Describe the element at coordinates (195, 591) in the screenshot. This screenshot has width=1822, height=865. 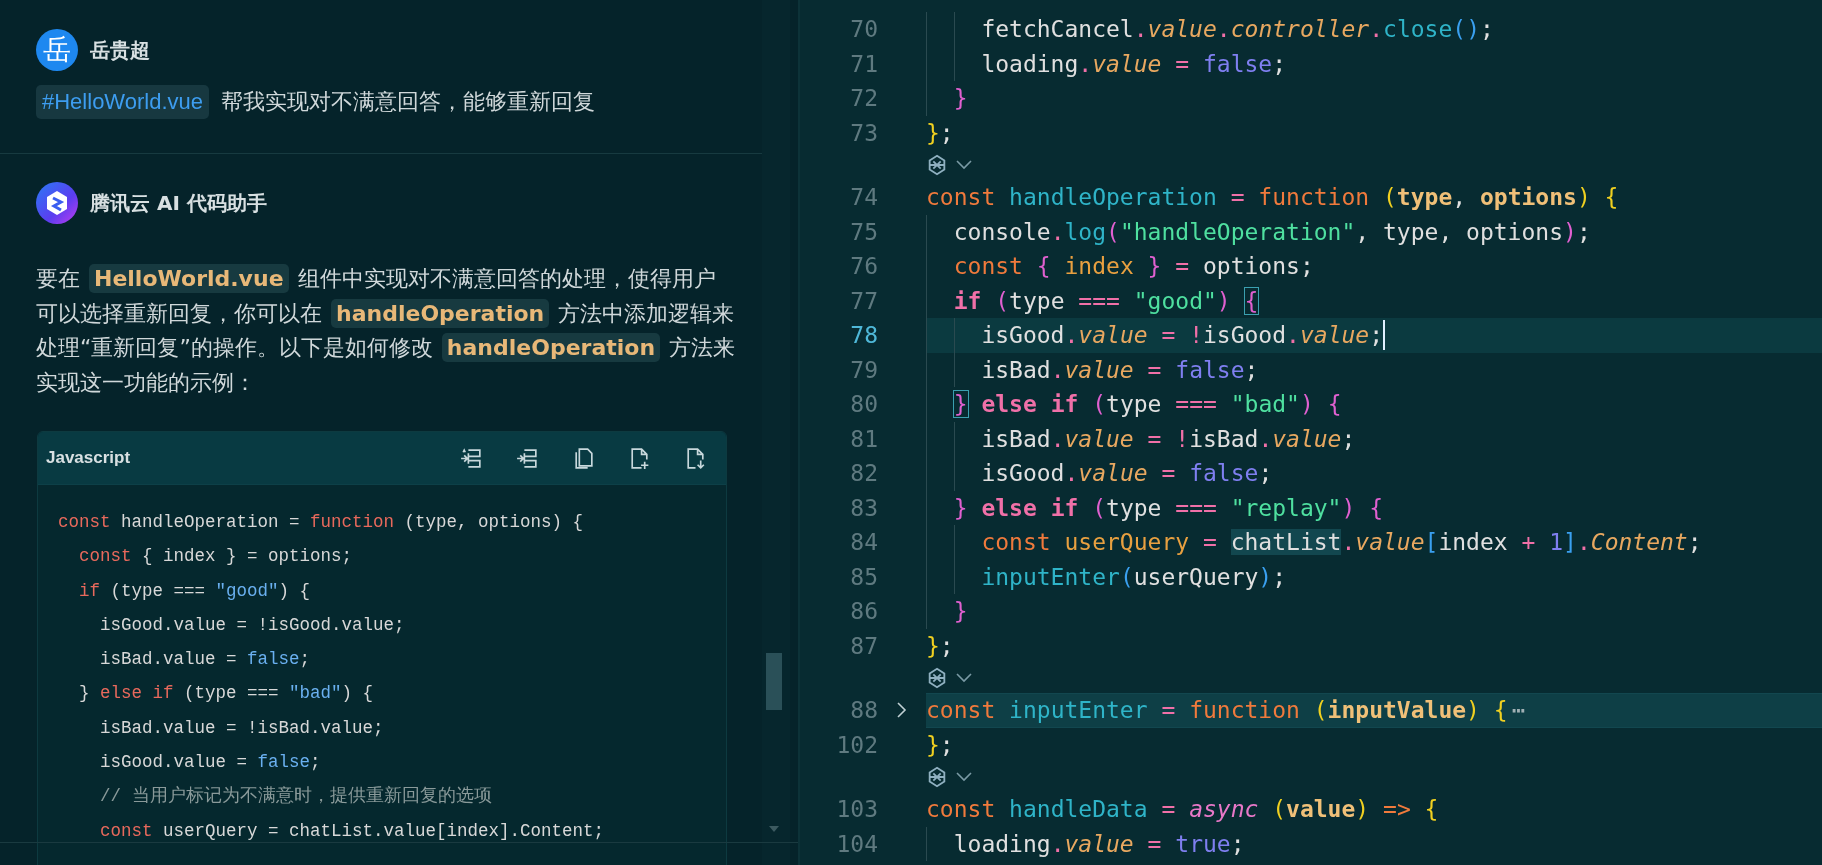
I see `code-line: if (type === "good") {` at that location.